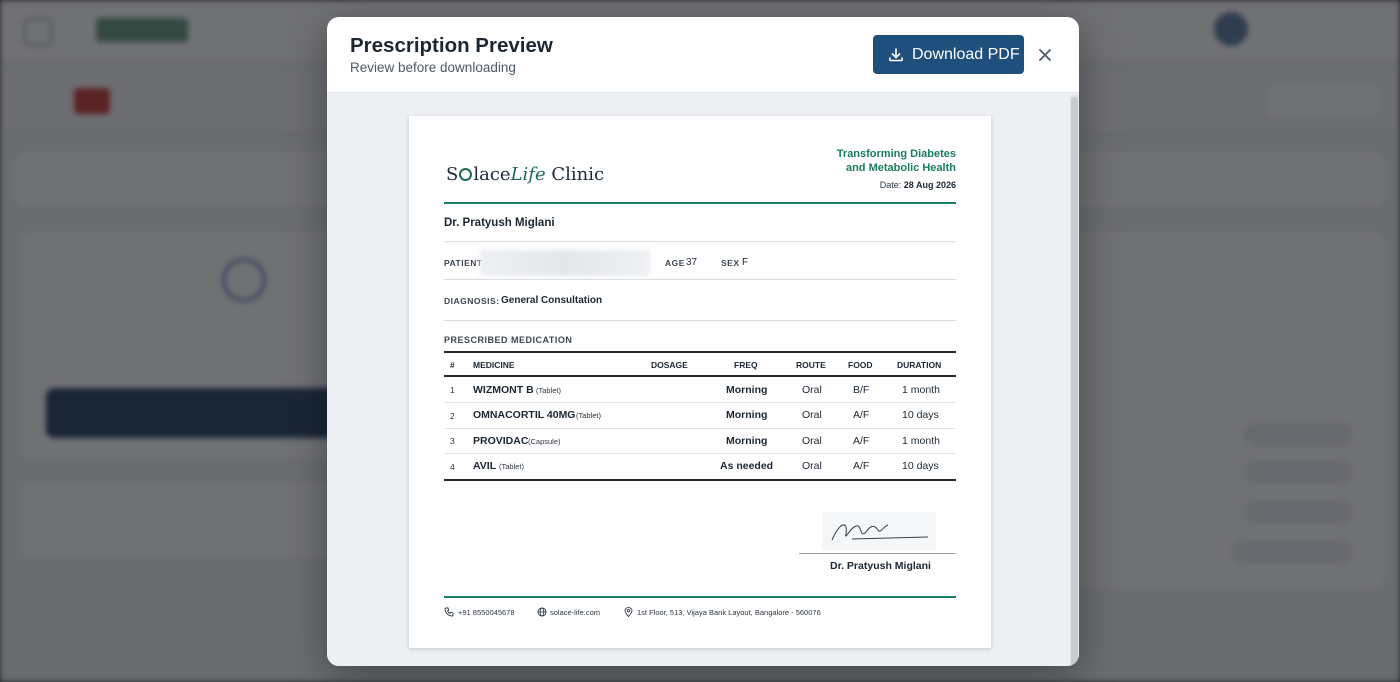 This screenshot has height=682, width=1400. Describe the element at coordinates (879, 531) in the screenshot. I see `doctor-signature` at that location.